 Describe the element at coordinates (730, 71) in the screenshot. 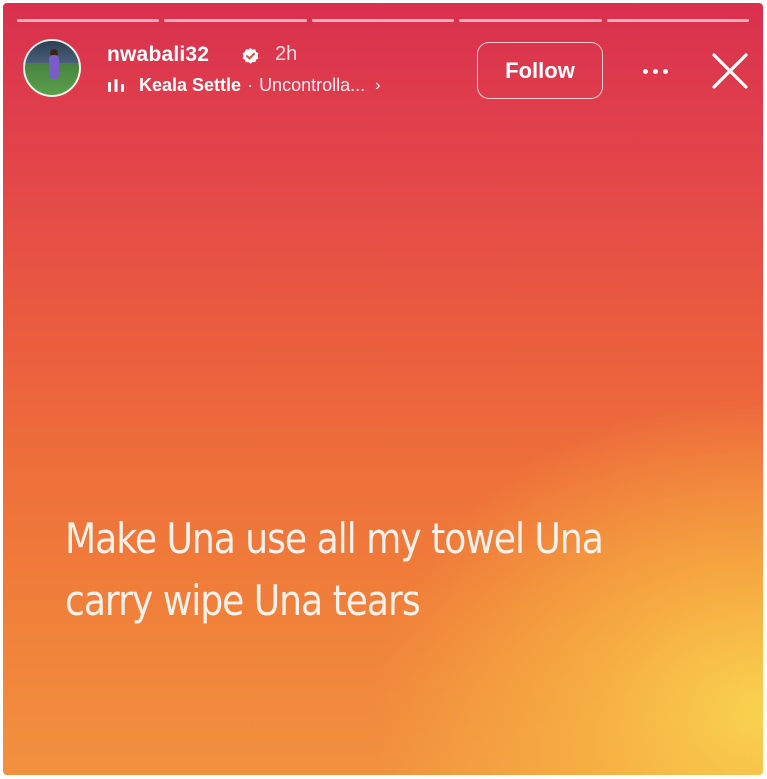

I see `close-icon` at that location.